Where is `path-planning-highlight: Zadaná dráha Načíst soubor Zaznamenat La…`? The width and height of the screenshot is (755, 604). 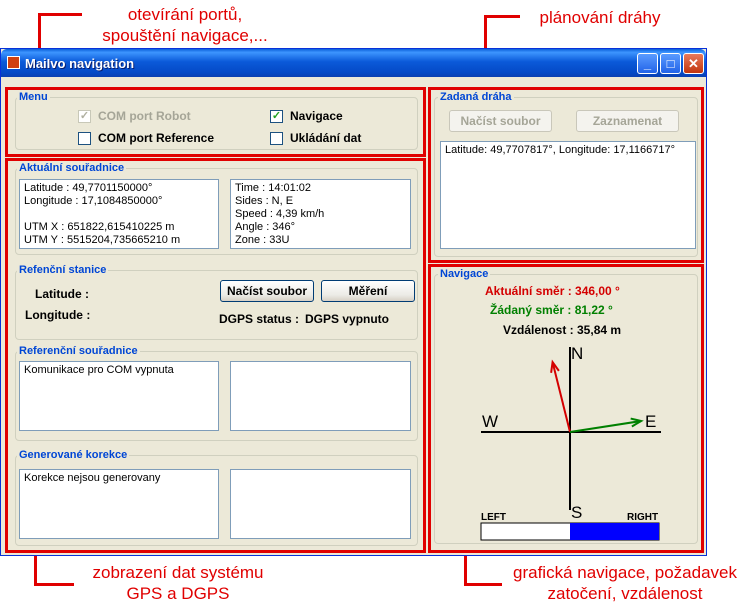
path-planning-highlight: Zadaná dráha Načíst soubor Zaznamenat La… is located at coordinates (566, 175).